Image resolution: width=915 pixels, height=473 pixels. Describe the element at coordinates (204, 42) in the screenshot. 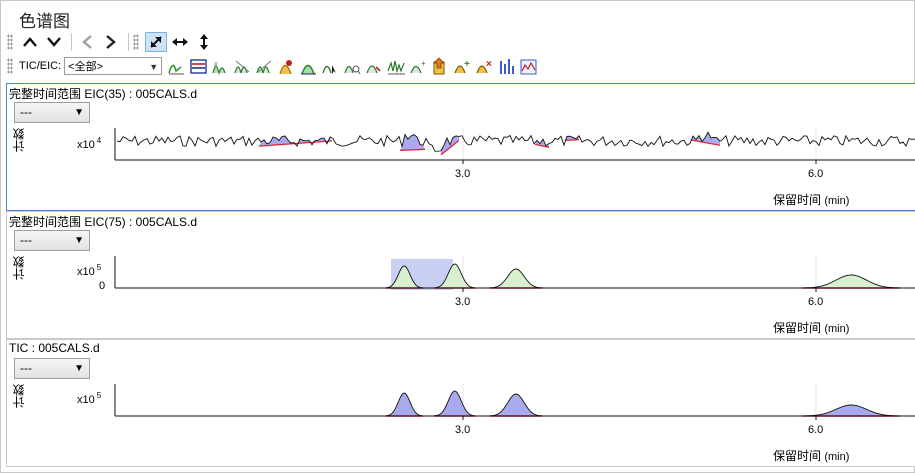

I see `autoscale-y-button` at that location.